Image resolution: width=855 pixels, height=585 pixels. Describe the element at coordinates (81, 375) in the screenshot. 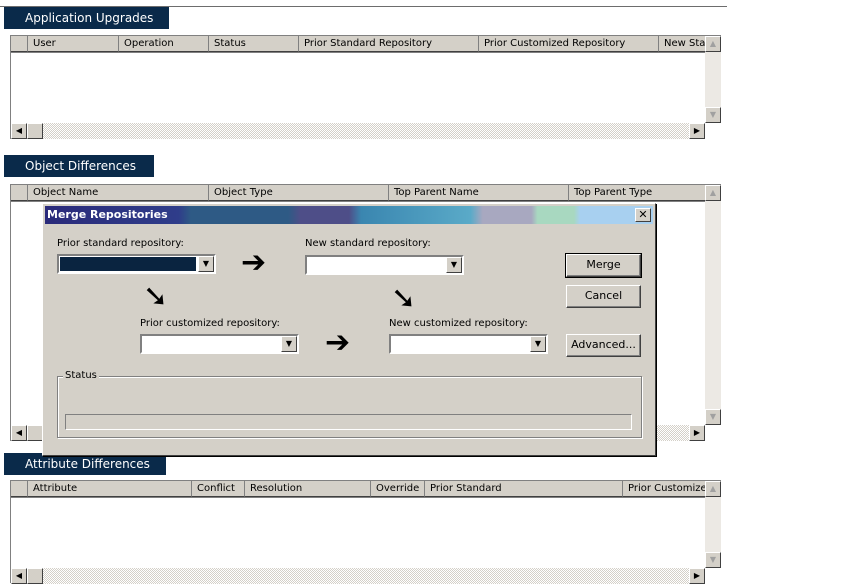

I see `status-label: Status` at that location.